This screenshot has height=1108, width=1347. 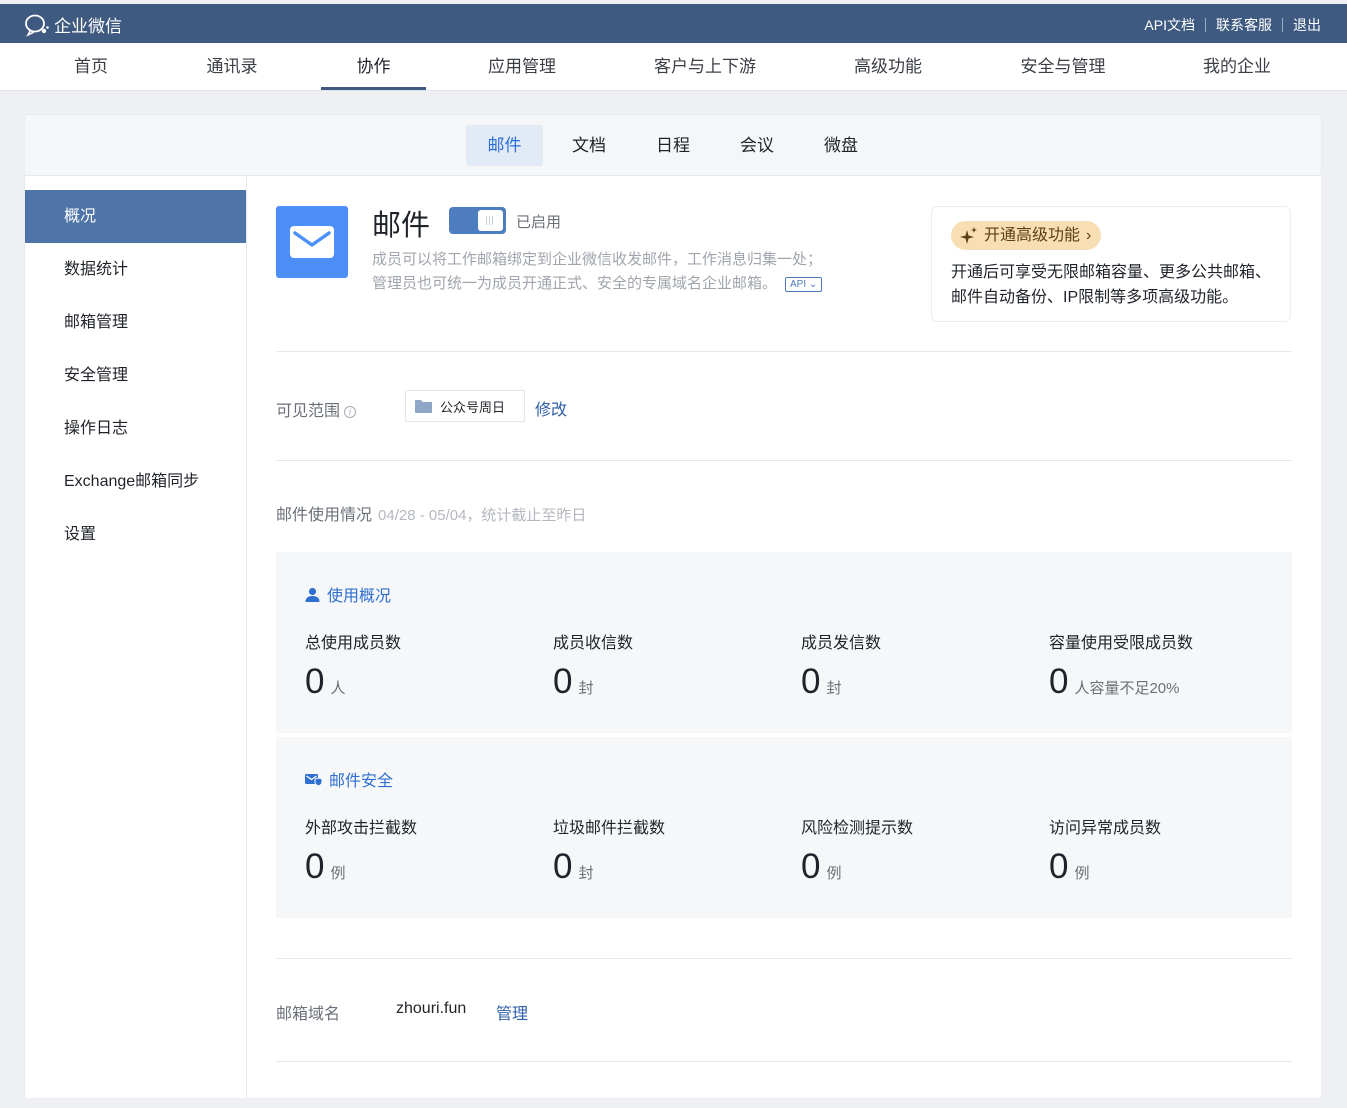 I want to click on app-title: 邮件, so click(x=401, y=226).